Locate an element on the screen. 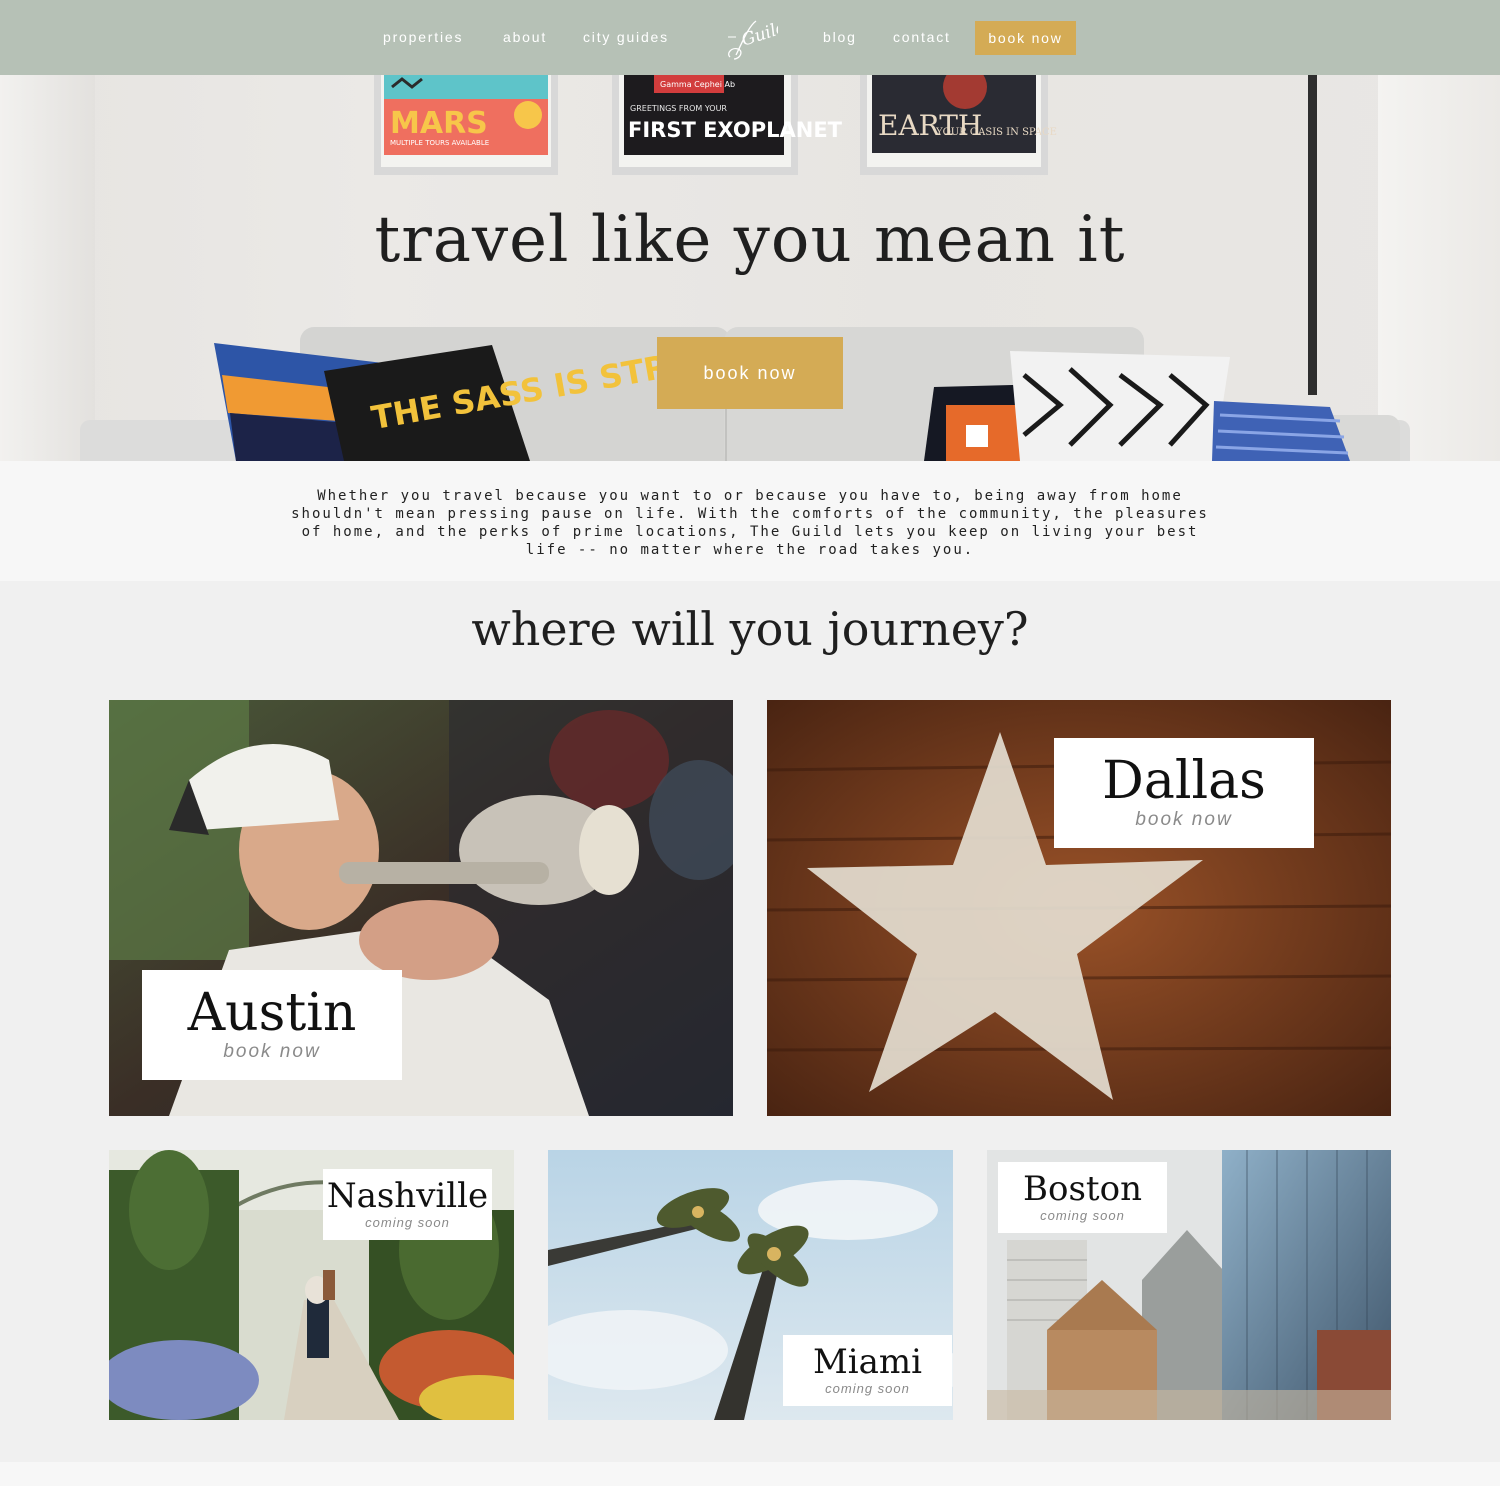  nav-book-now-button: book now is located at coordinates (1025, 38).